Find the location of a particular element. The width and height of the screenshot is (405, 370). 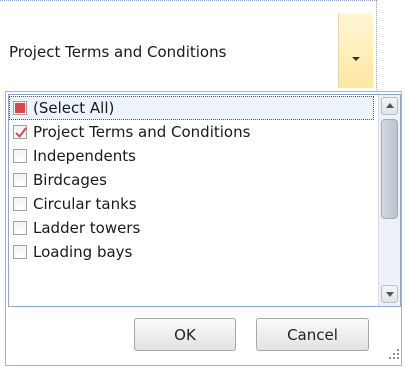

list-item: Circular tanks is located at coordinates (191, 204).